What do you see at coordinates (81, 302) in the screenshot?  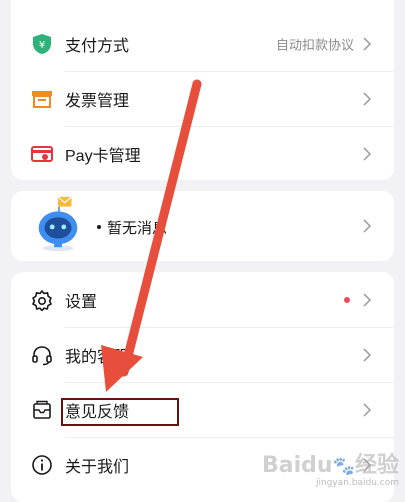 I see `settings-label: 设置` at bounding box center [81, 302].